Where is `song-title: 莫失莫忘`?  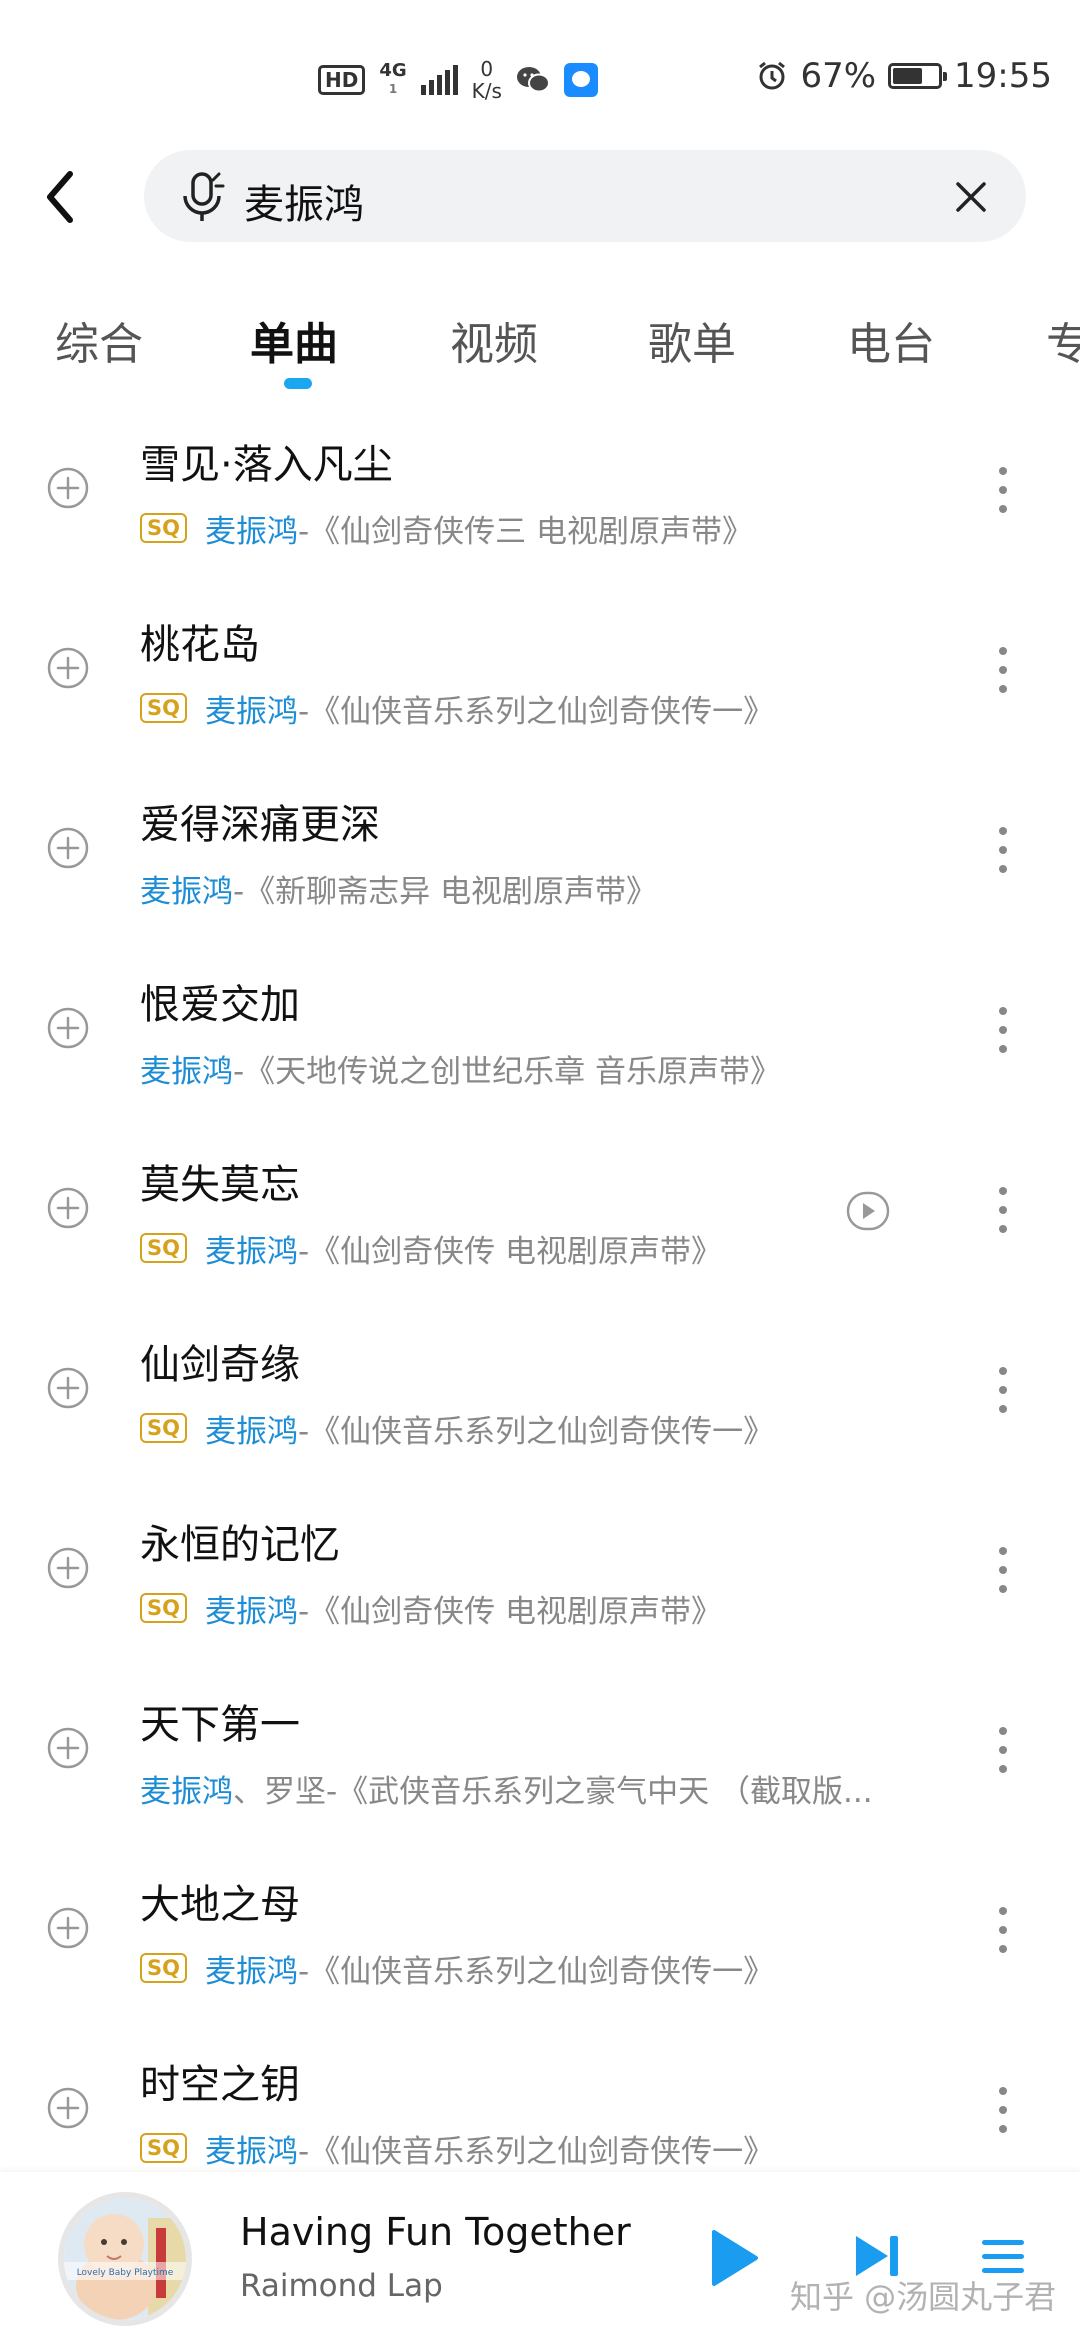 song-title: 莫失莫忘 is located at coordinates (220, 1181).